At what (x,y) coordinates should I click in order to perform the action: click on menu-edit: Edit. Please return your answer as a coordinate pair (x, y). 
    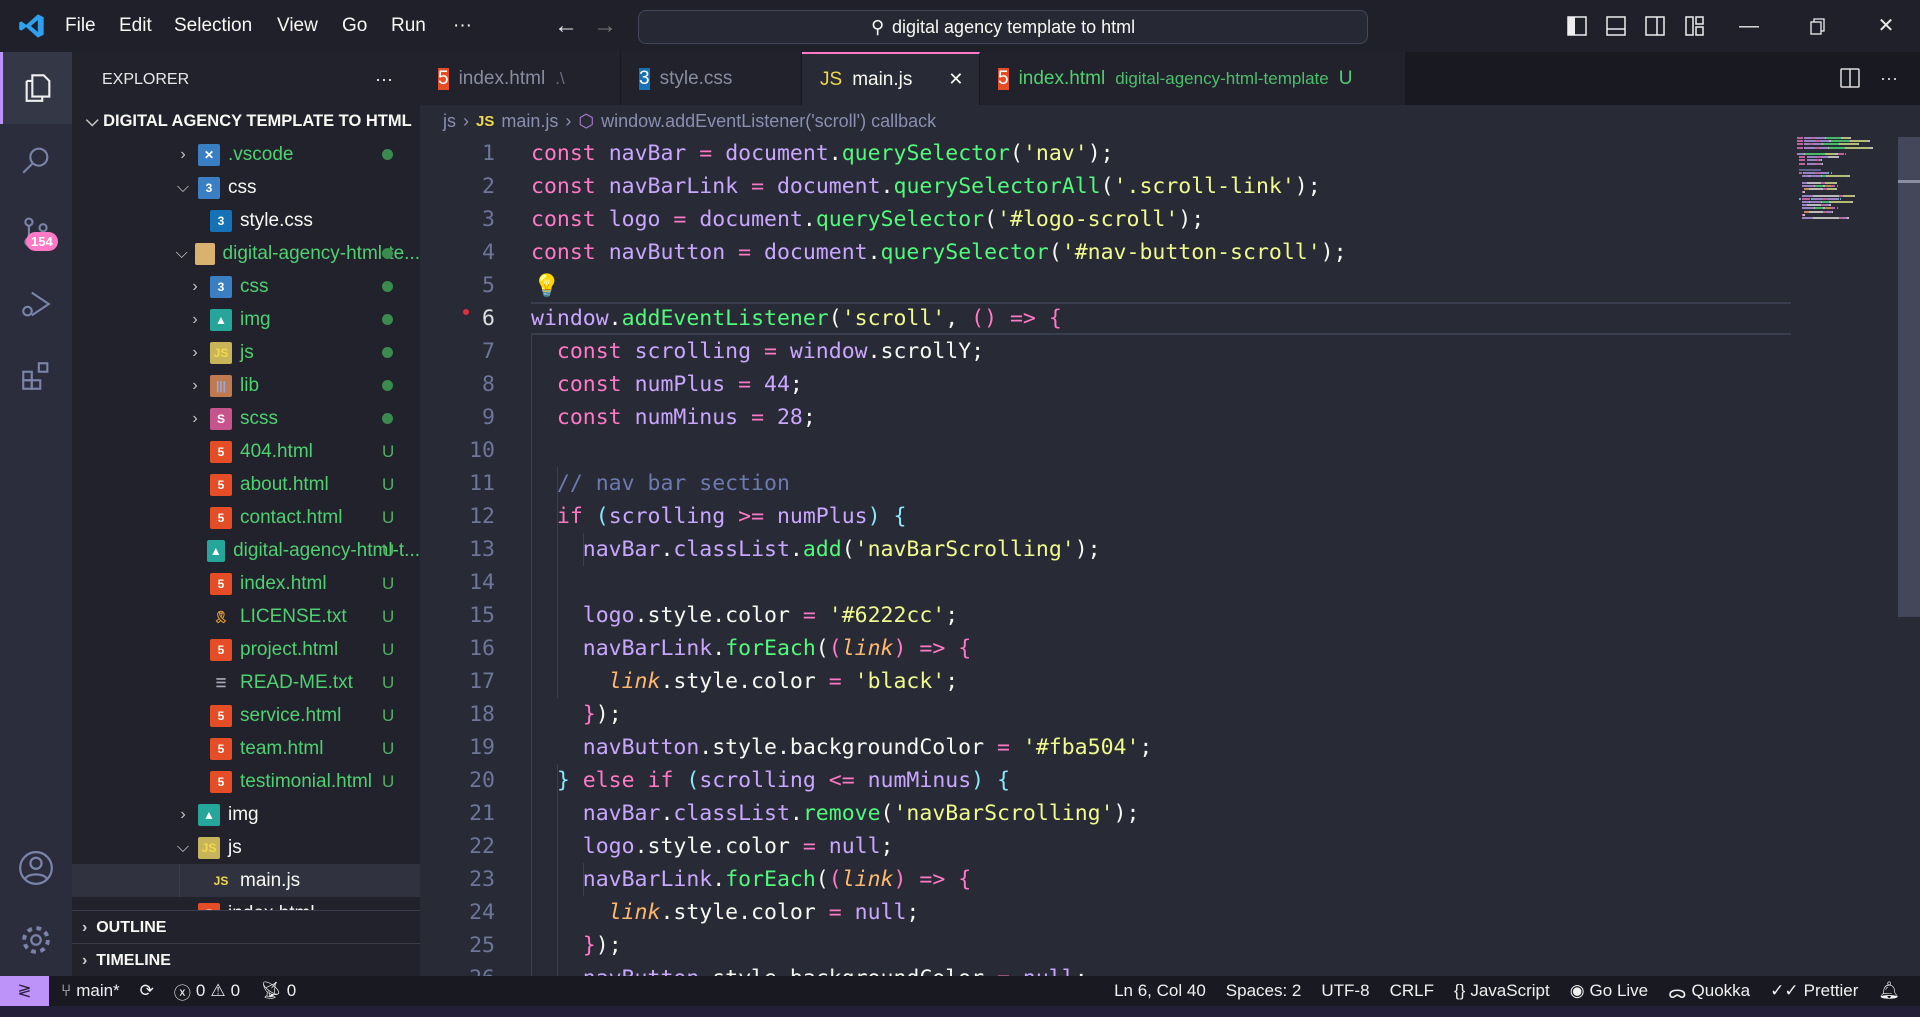
    Looking at the image, I should click on (135, 26).